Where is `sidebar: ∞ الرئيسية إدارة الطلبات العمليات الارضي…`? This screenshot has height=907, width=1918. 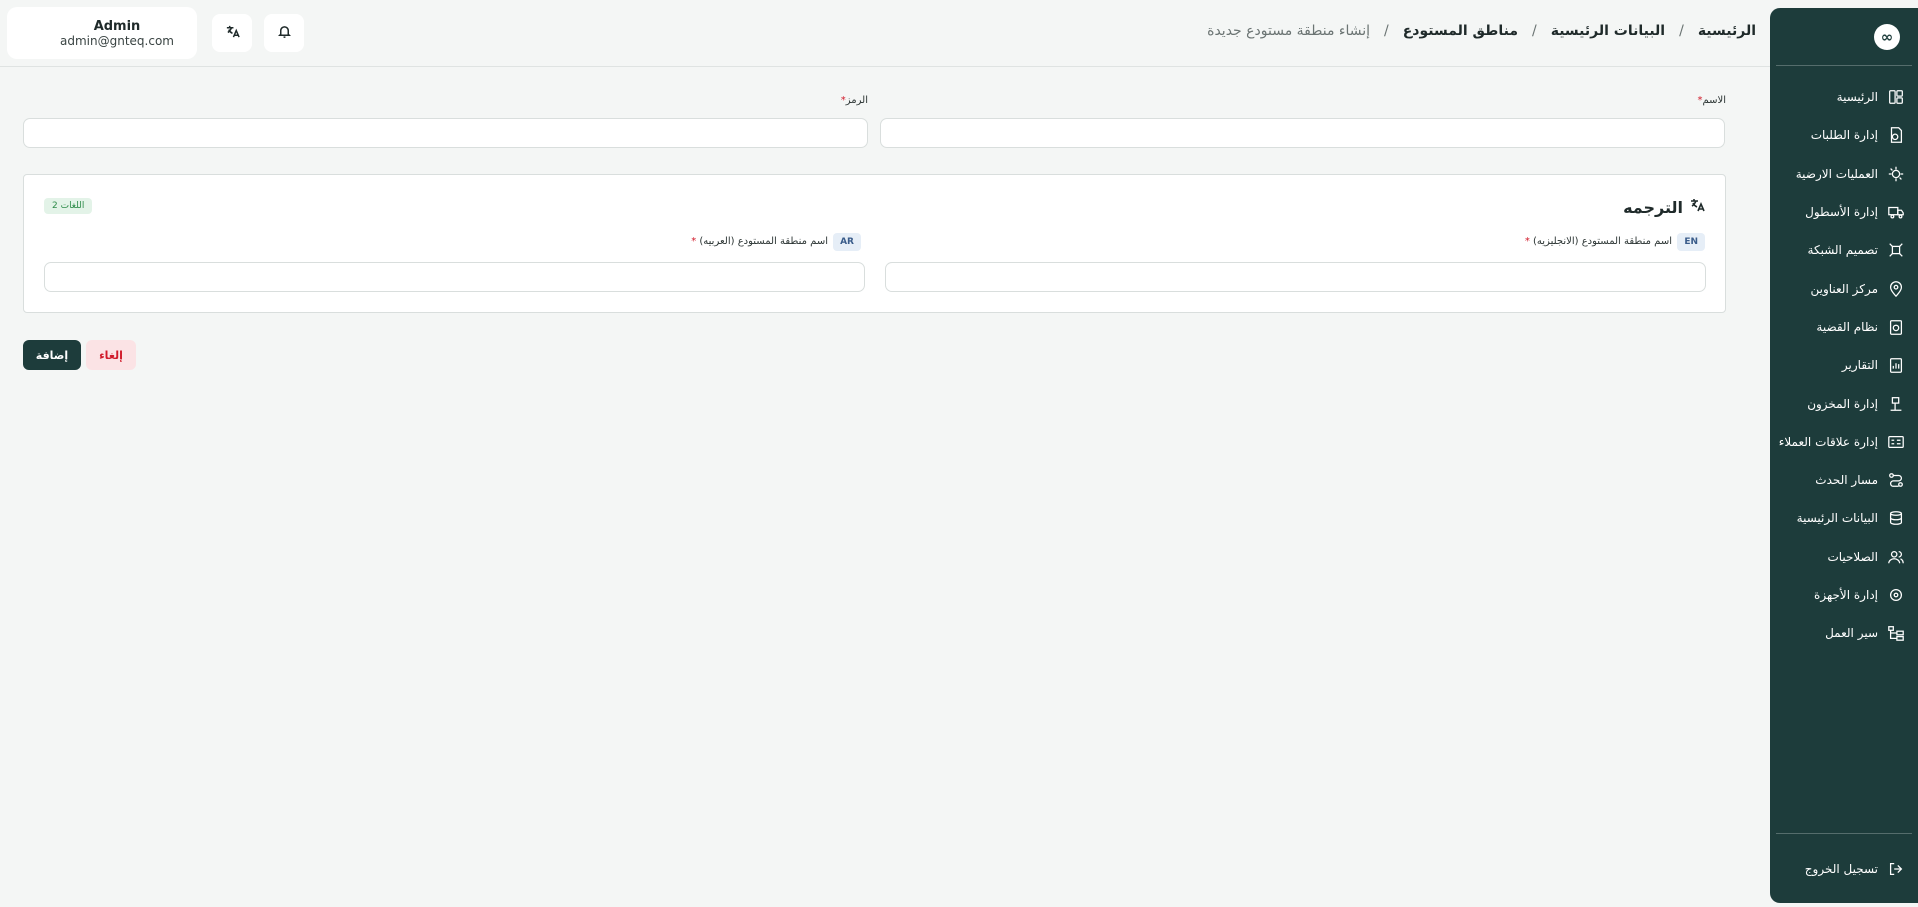 sidebar: ∞ الرئيسية إدارة الطلبات العمليات الارضي… is located at coordinates (1844, 455).